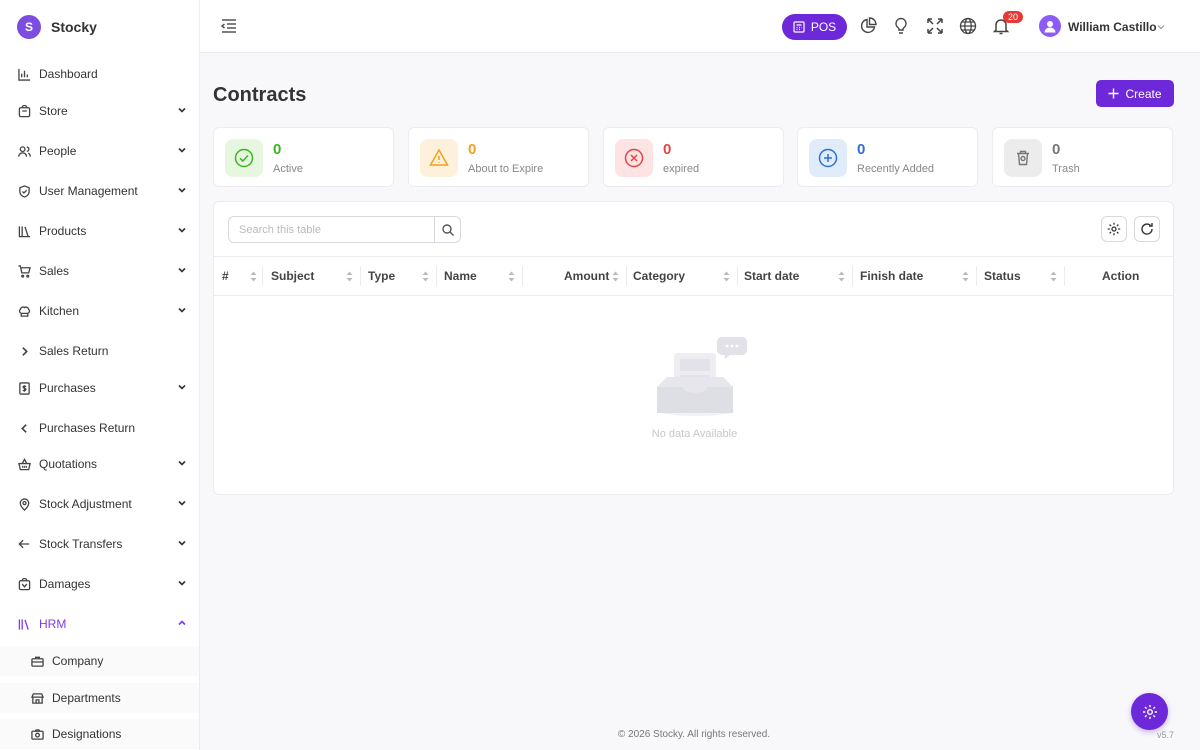  Describe the element at coordinates (260, 95) in the screenshot. I see `page-title: Contracts` at that location.